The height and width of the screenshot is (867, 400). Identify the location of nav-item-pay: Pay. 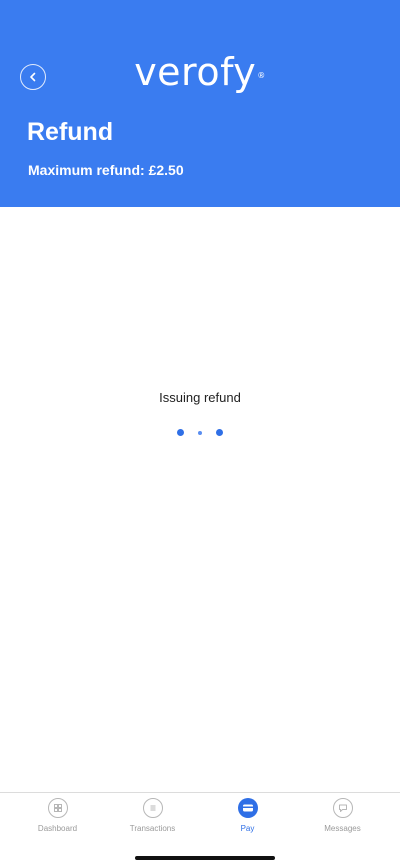
(248, 815).